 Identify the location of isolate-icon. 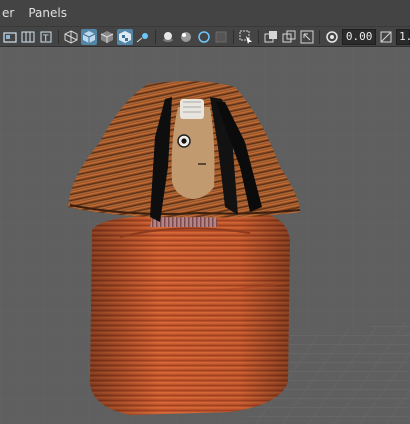
(204, 37).